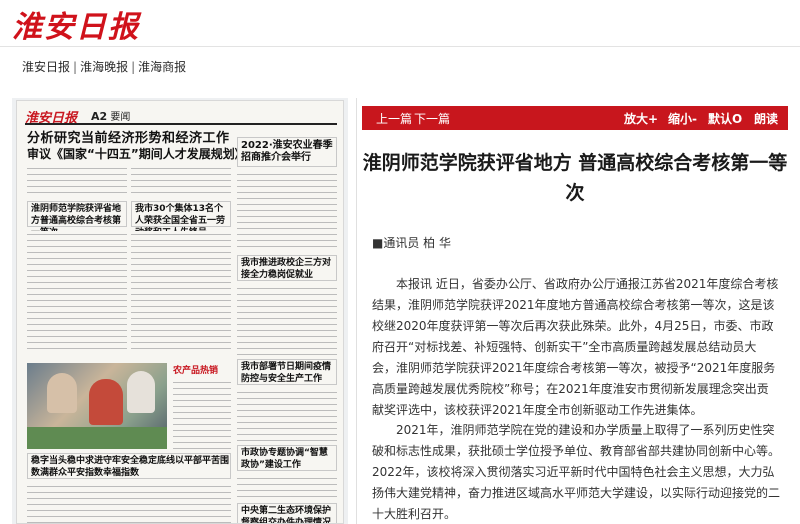 Image resolution: width=800 pixels, height=524 pixels. What do you see at coordinates (400, 46) in the screenshot?
I see `header-divider` at bounding box center [400, 46].